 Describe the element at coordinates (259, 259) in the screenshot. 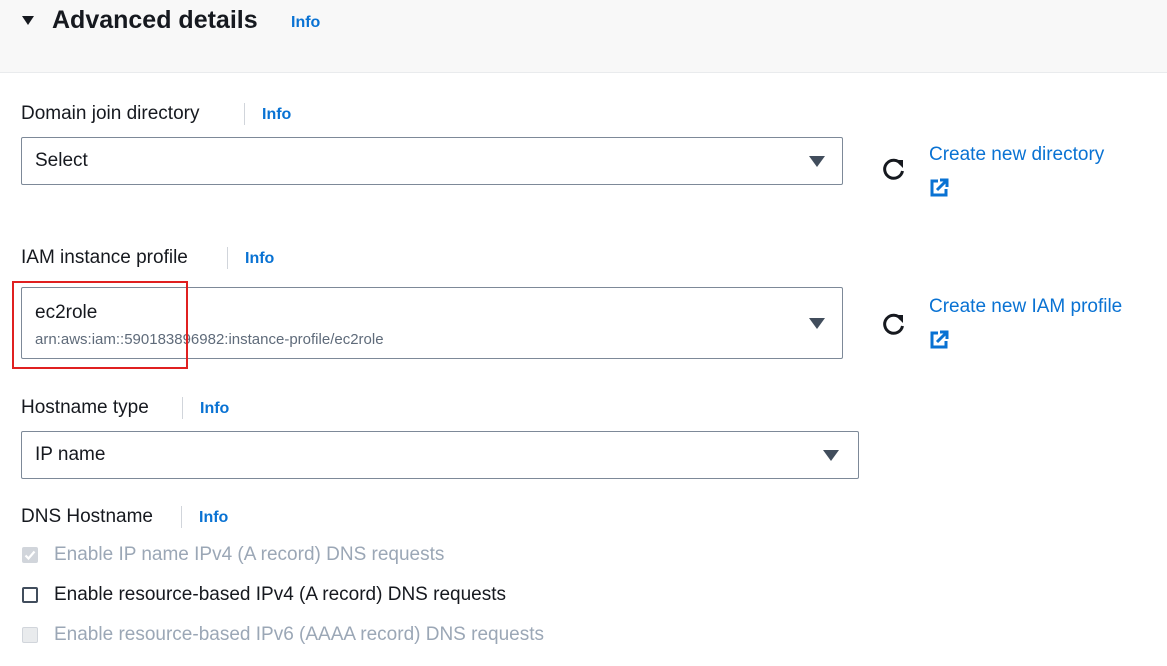

I see `iam-profile-info-link: Info` at that location.